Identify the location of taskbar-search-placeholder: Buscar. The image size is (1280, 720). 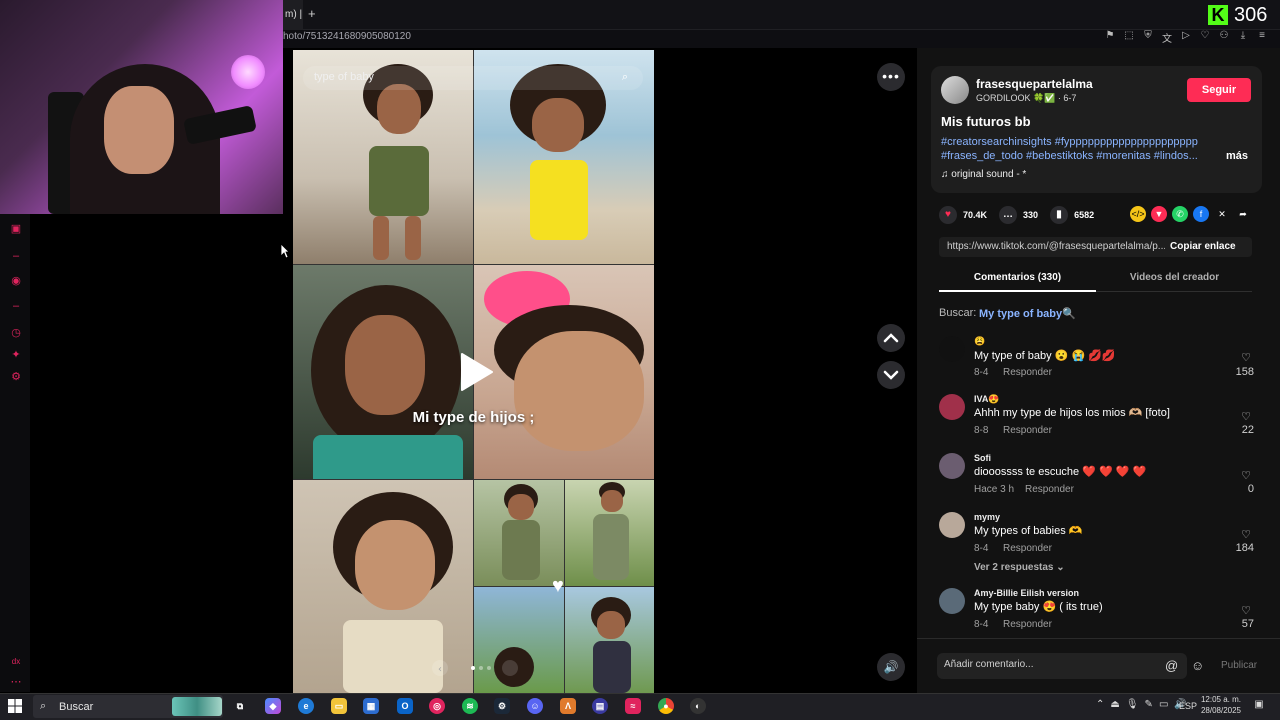
(76, 707).